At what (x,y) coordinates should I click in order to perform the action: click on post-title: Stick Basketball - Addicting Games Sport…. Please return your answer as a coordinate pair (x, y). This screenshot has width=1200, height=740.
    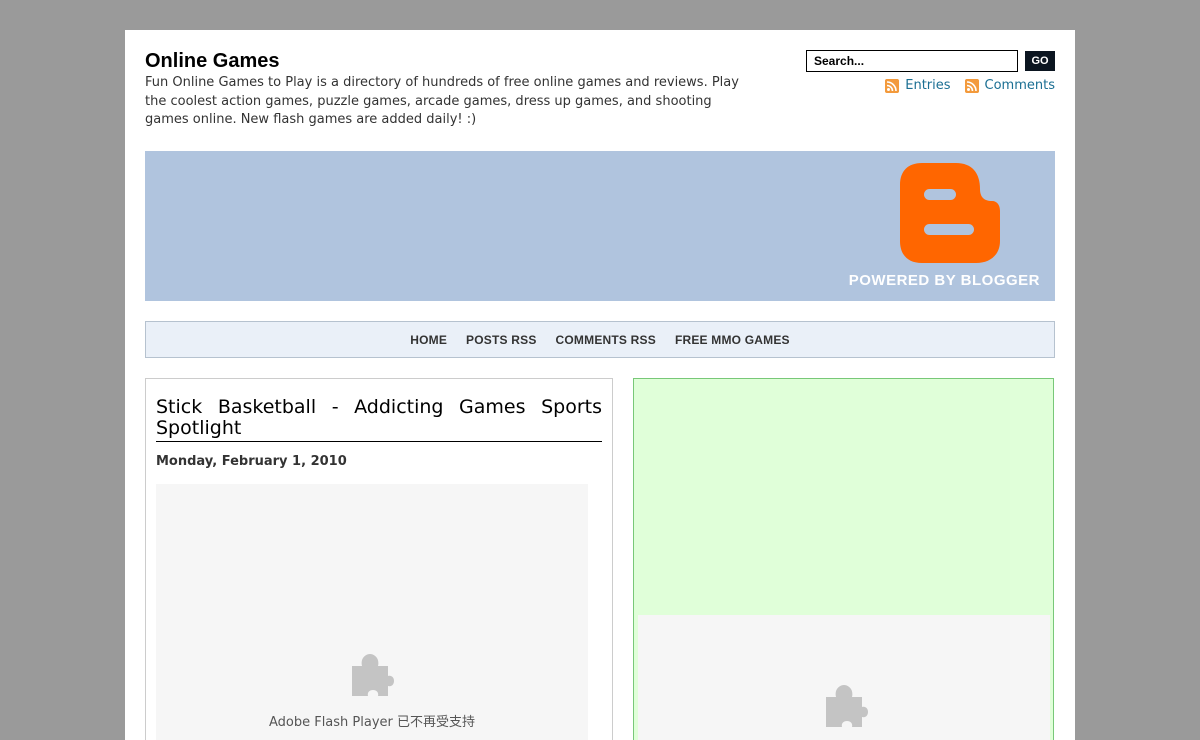
    Looking at the image, I should click on (379, 419).